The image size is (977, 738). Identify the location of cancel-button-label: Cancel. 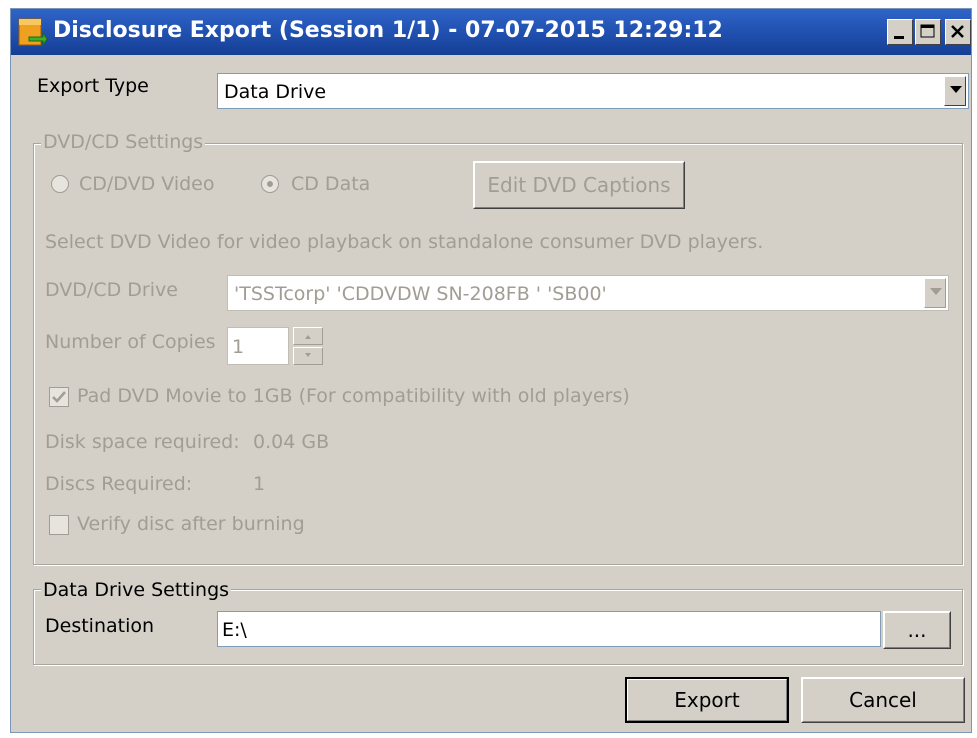
(883, 700).